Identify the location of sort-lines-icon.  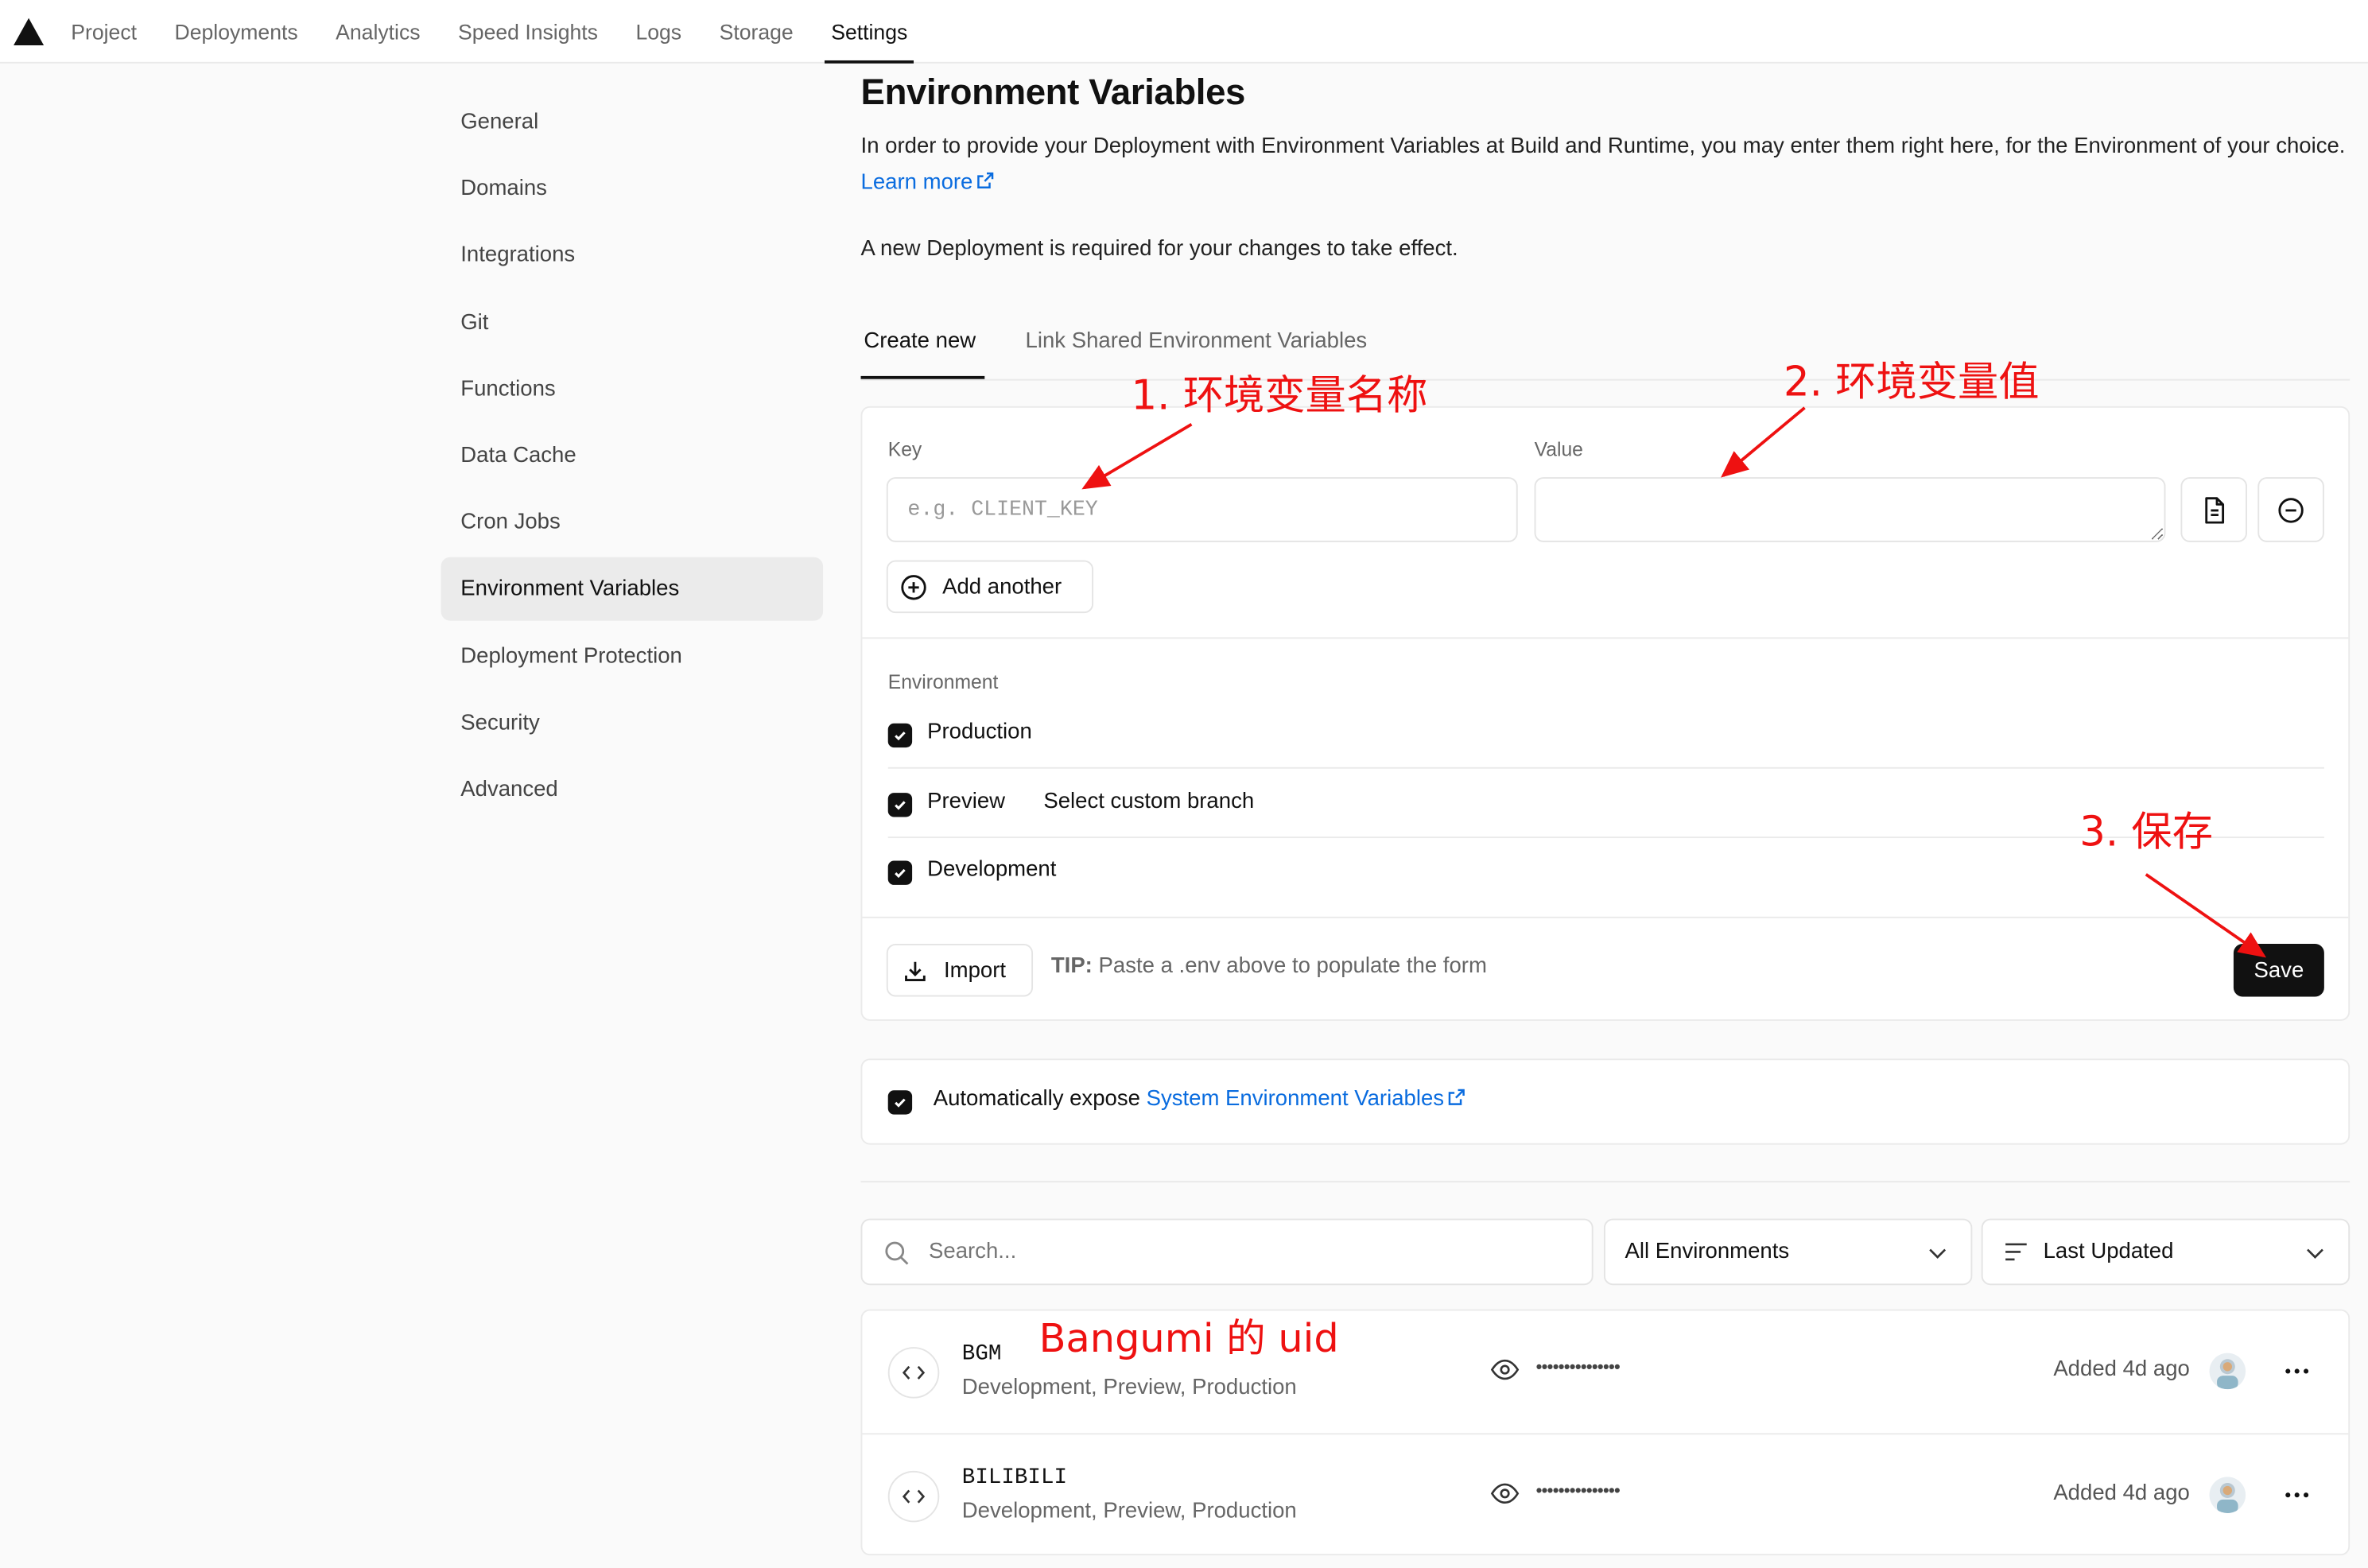
(2016, 1252).